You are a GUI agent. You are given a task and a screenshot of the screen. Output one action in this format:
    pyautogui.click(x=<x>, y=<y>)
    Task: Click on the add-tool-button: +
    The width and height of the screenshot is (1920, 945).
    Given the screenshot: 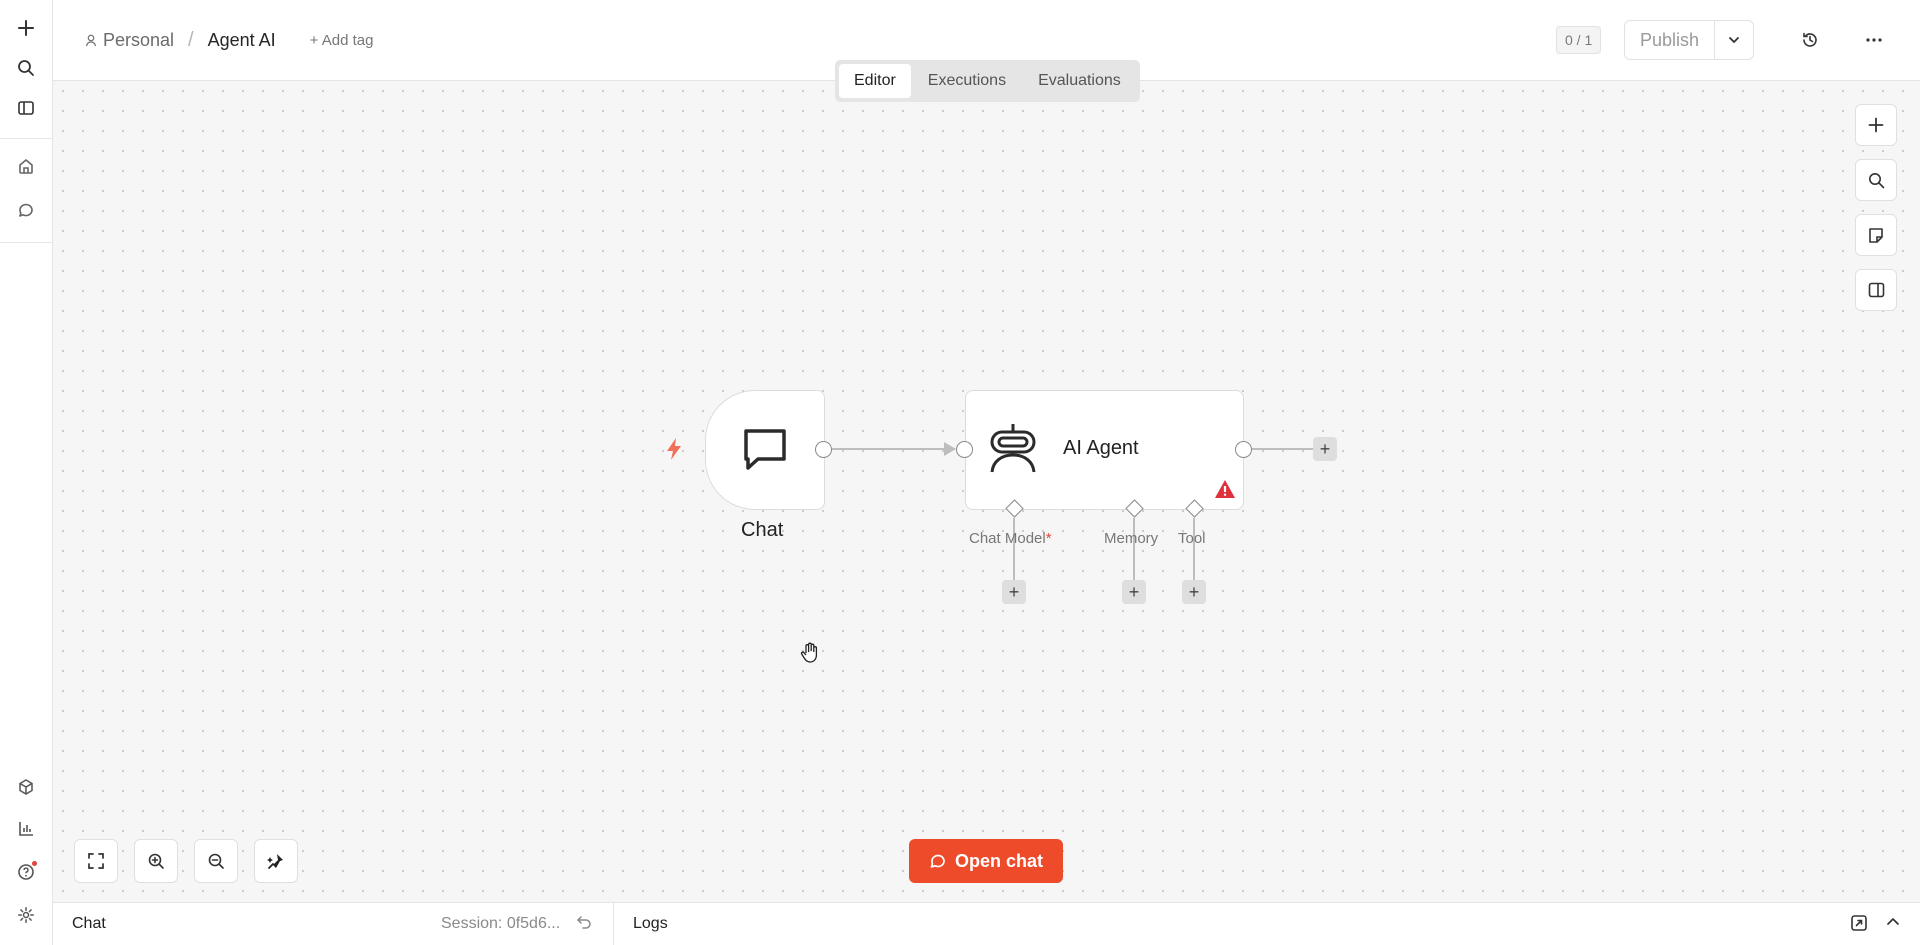 What is the action you would take?
    pyautogui.click(x=1194, y=592)
    